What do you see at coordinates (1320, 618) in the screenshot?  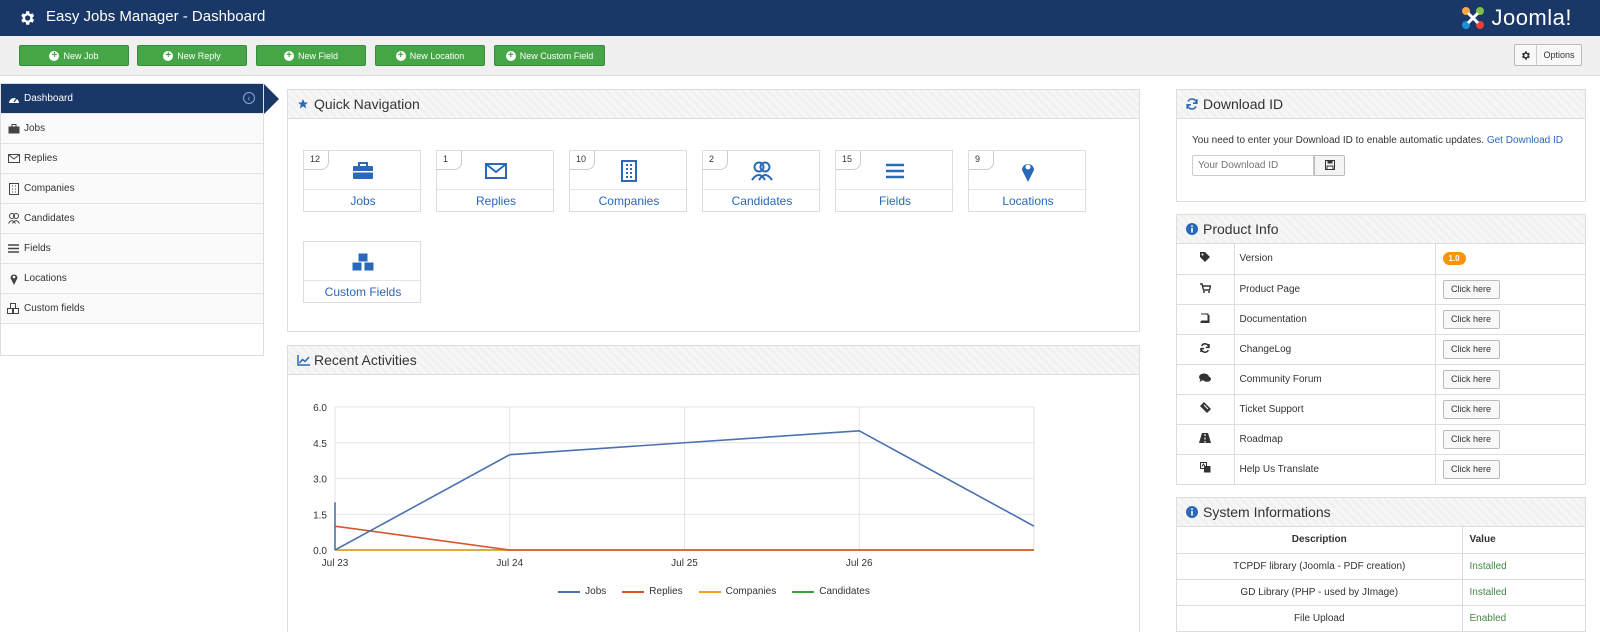 I see `system-info-description: File Upload` at bounding box center [1320, 618].